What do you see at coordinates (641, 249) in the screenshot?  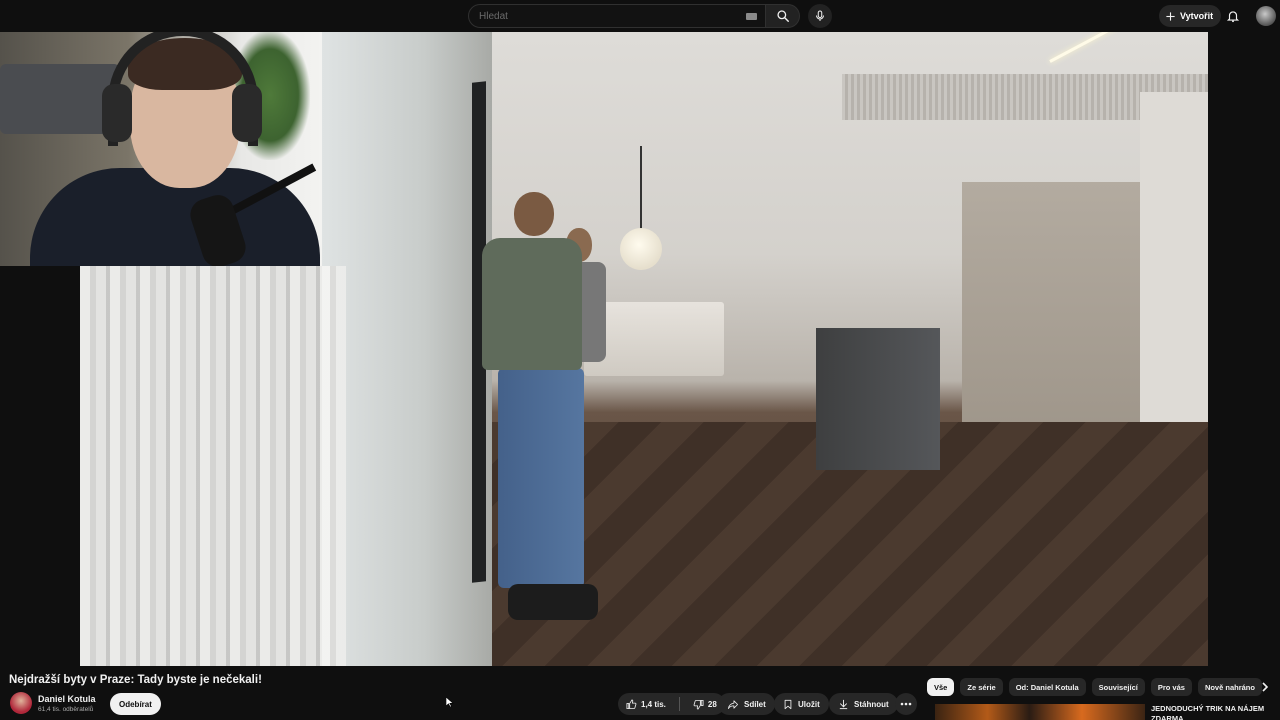 I see `pendant-lamp` at bounding box center [641, 249].